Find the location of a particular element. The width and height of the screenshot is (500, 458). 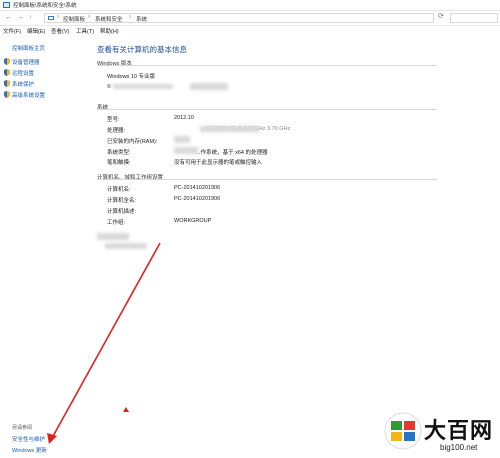

logo-icon is located at coordinates (403, 431).